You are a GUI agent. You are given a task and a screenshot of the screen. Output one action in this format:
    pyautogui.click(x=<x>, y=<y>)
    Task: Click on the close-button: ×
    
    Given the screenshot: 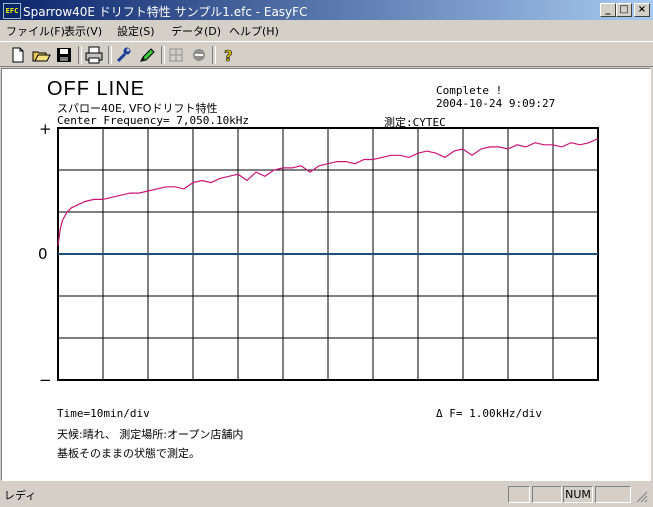 What is the action you would take?
    pyautogui.click(x=642, y=10)
    